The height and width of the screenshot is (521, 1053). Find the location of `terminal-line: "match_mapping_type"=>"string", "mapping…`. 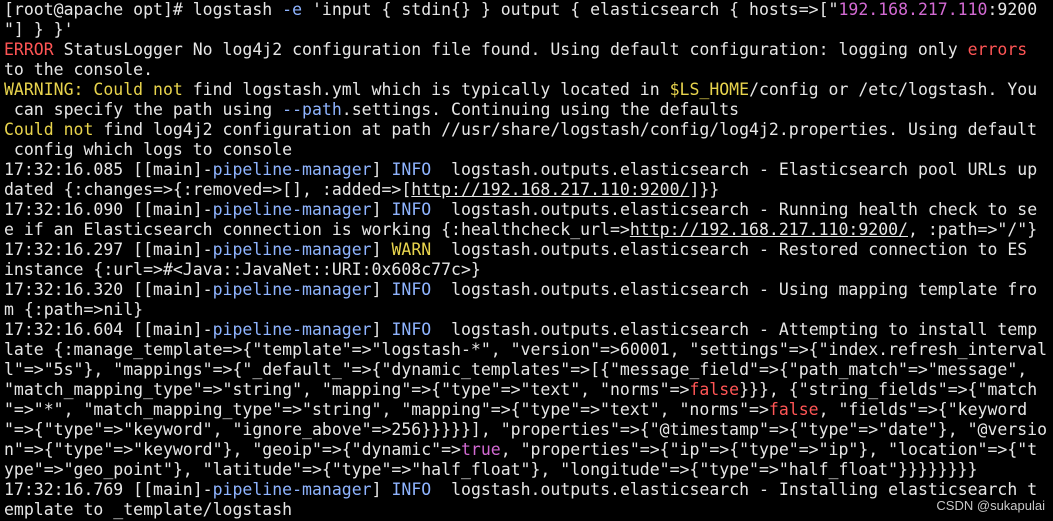

terminal-line: "match_mapping_type"=>"string", "mapping… is located at coordinates (528, 390).